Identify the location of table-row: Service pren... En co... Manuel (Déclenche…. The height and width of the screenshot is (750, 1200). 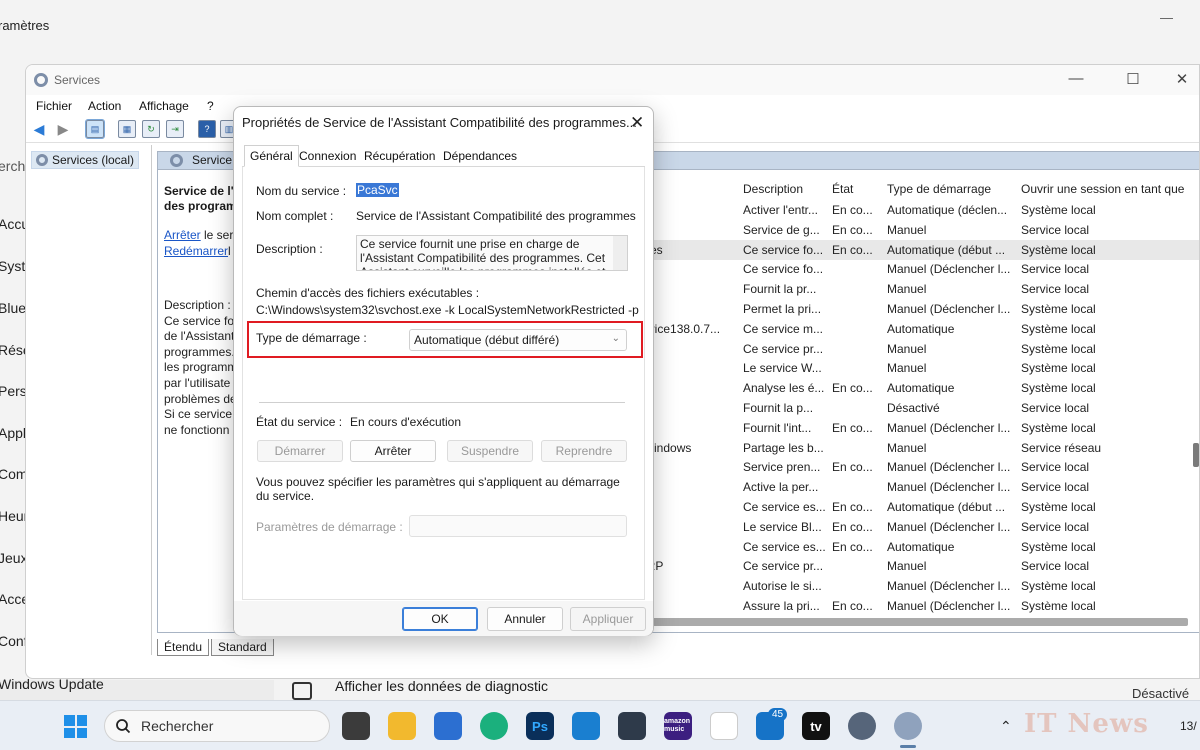
(918, 467).